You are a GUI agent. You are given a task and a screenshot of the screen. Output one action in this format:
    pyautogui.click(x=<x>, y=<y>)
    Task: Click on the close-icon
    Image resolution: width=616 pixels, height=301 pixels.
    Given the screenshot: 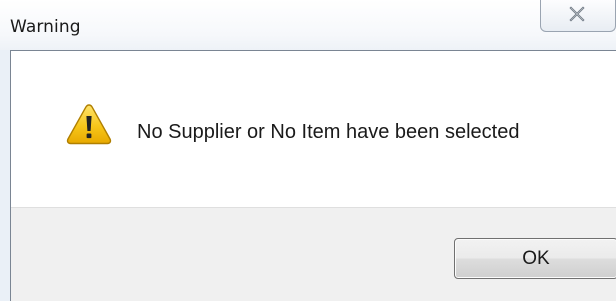 What is the action you would take?
    pyautogui.click(x=577, y=14)
    